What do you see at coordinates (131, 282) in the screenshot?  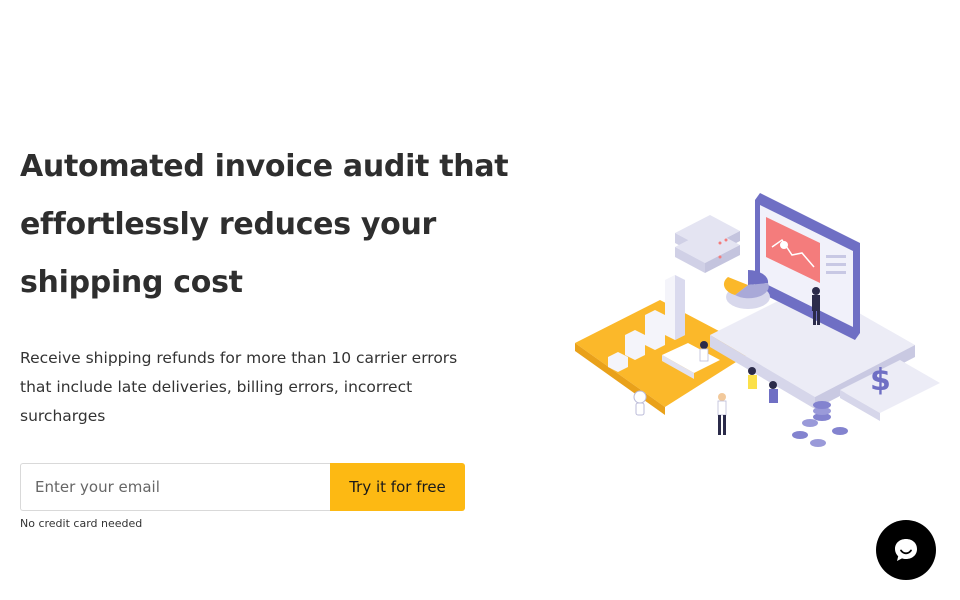 I see `hero-title-line: shipping cost` at bounding box center [131, 282].